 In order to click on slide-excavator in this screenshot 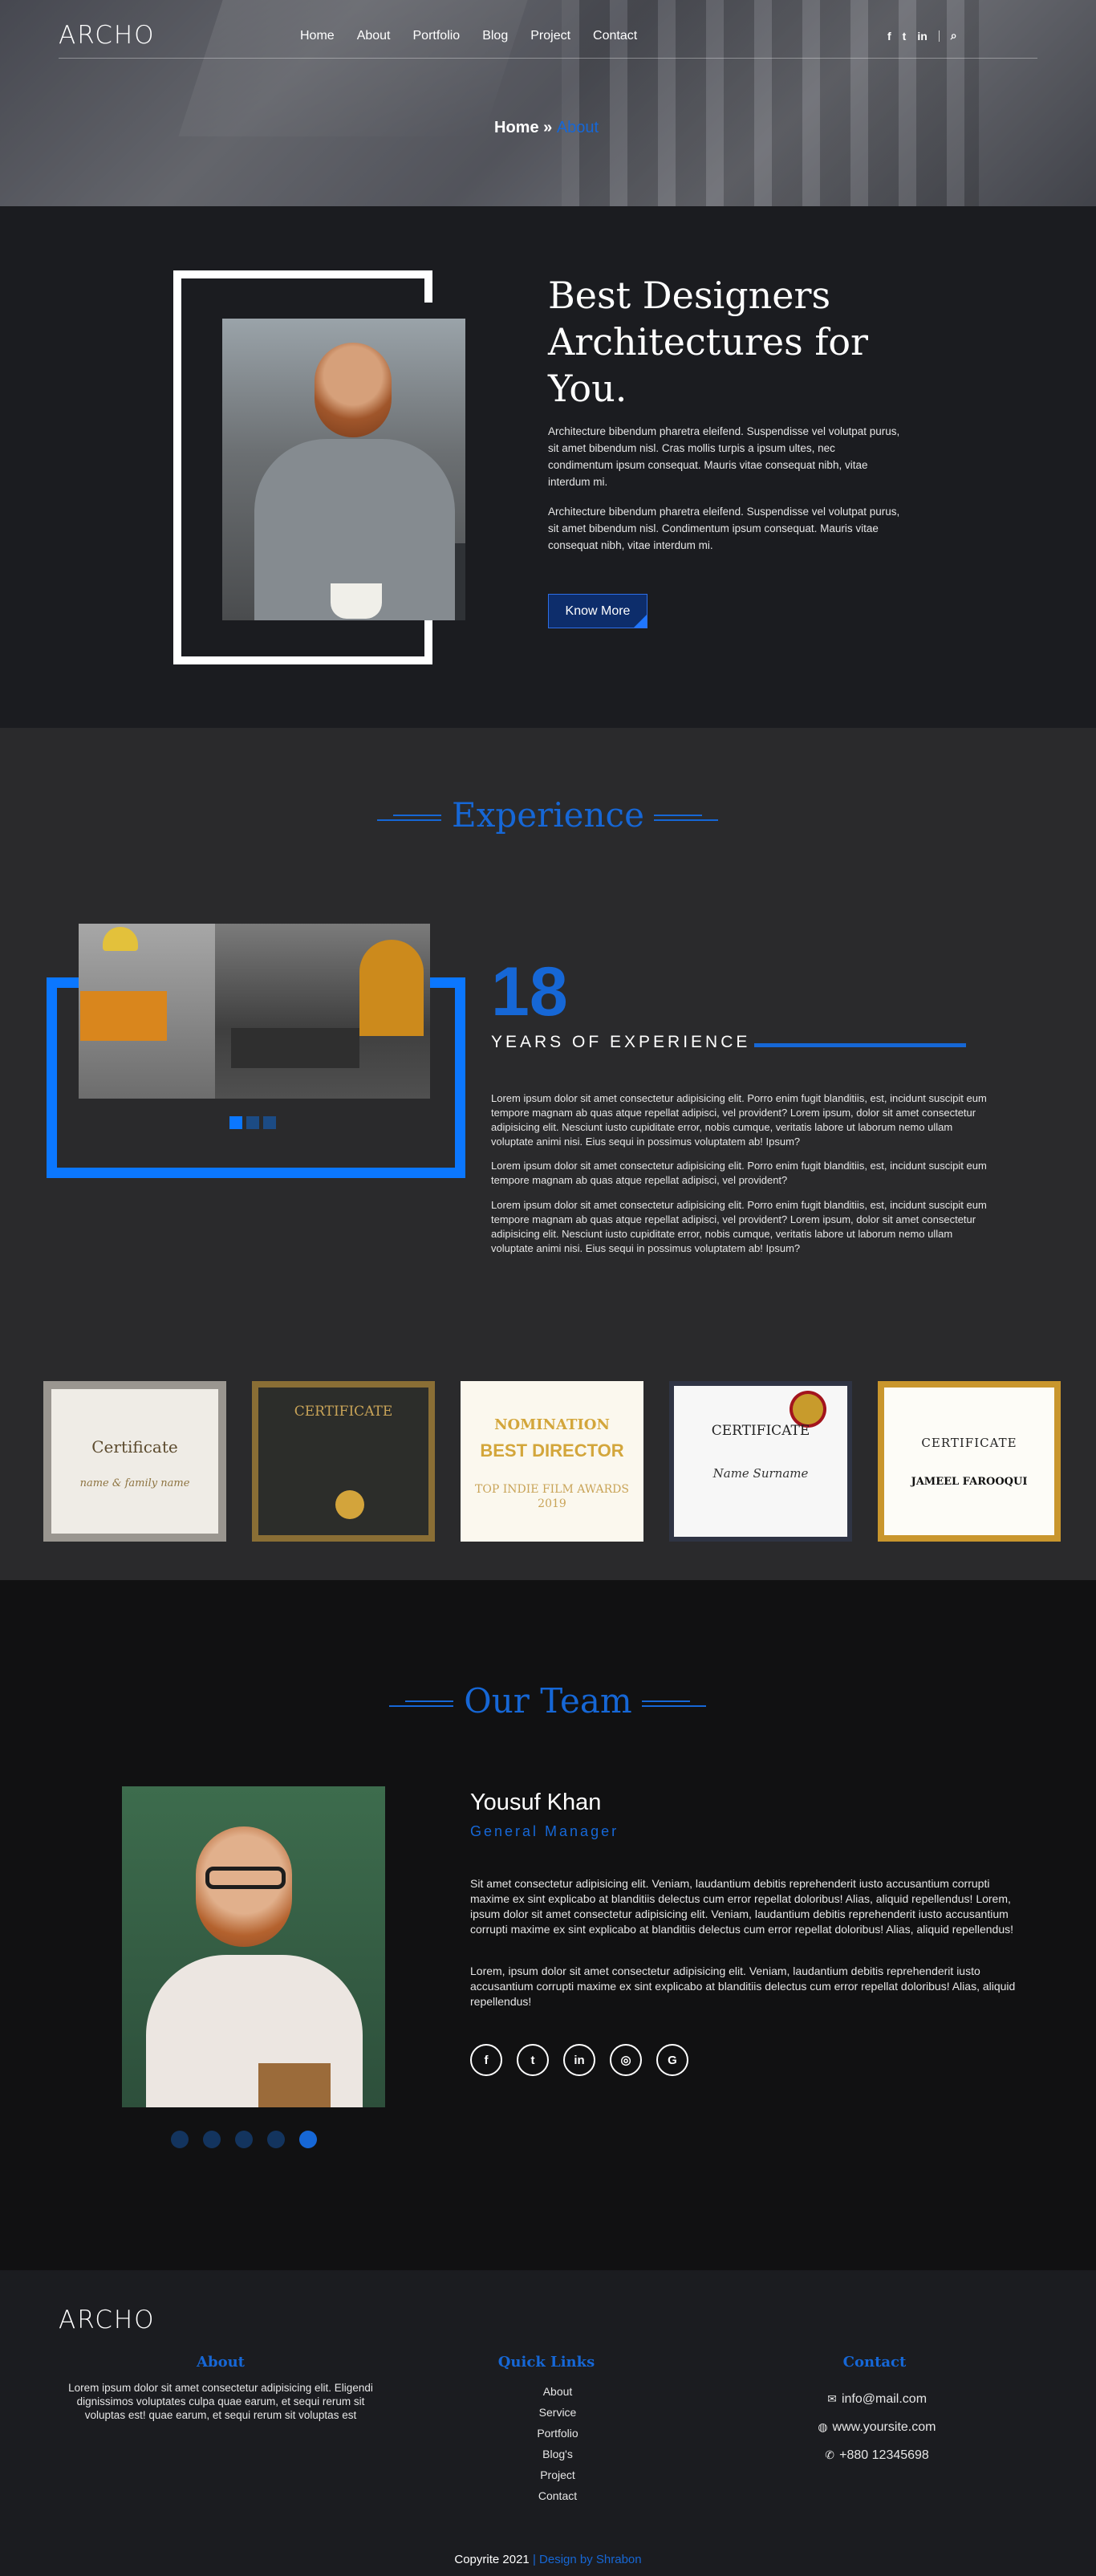, I will do `click(323, 1012)`.